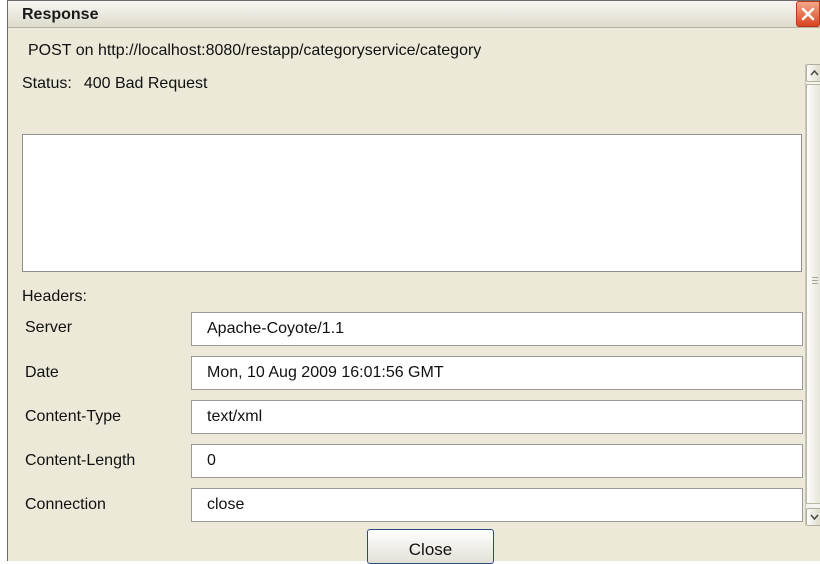 The width and height of the screenshot is (820, 564). I want to click on header-name-connection: Connection, so click(65, 504).